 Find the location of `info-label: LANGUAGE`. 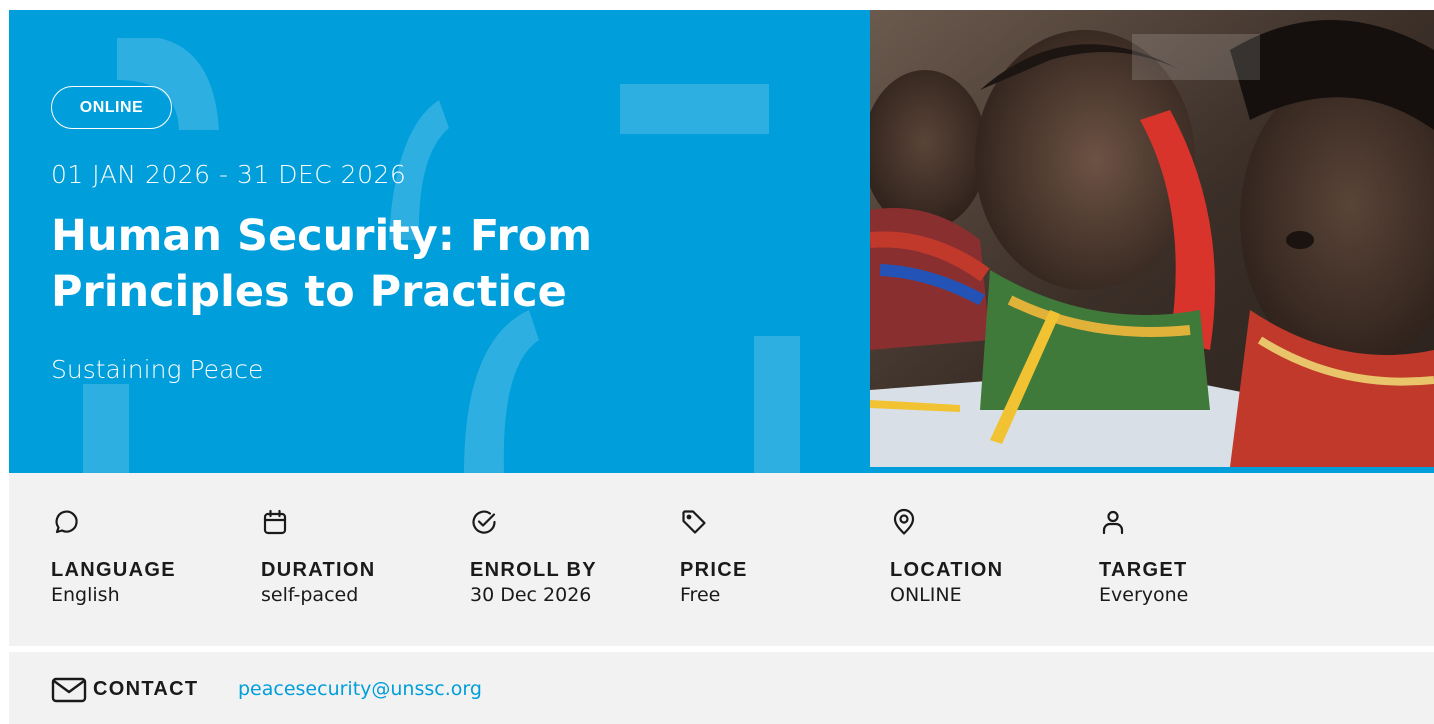

info-label: LANGUAGE is located at coordinates (113, 570).